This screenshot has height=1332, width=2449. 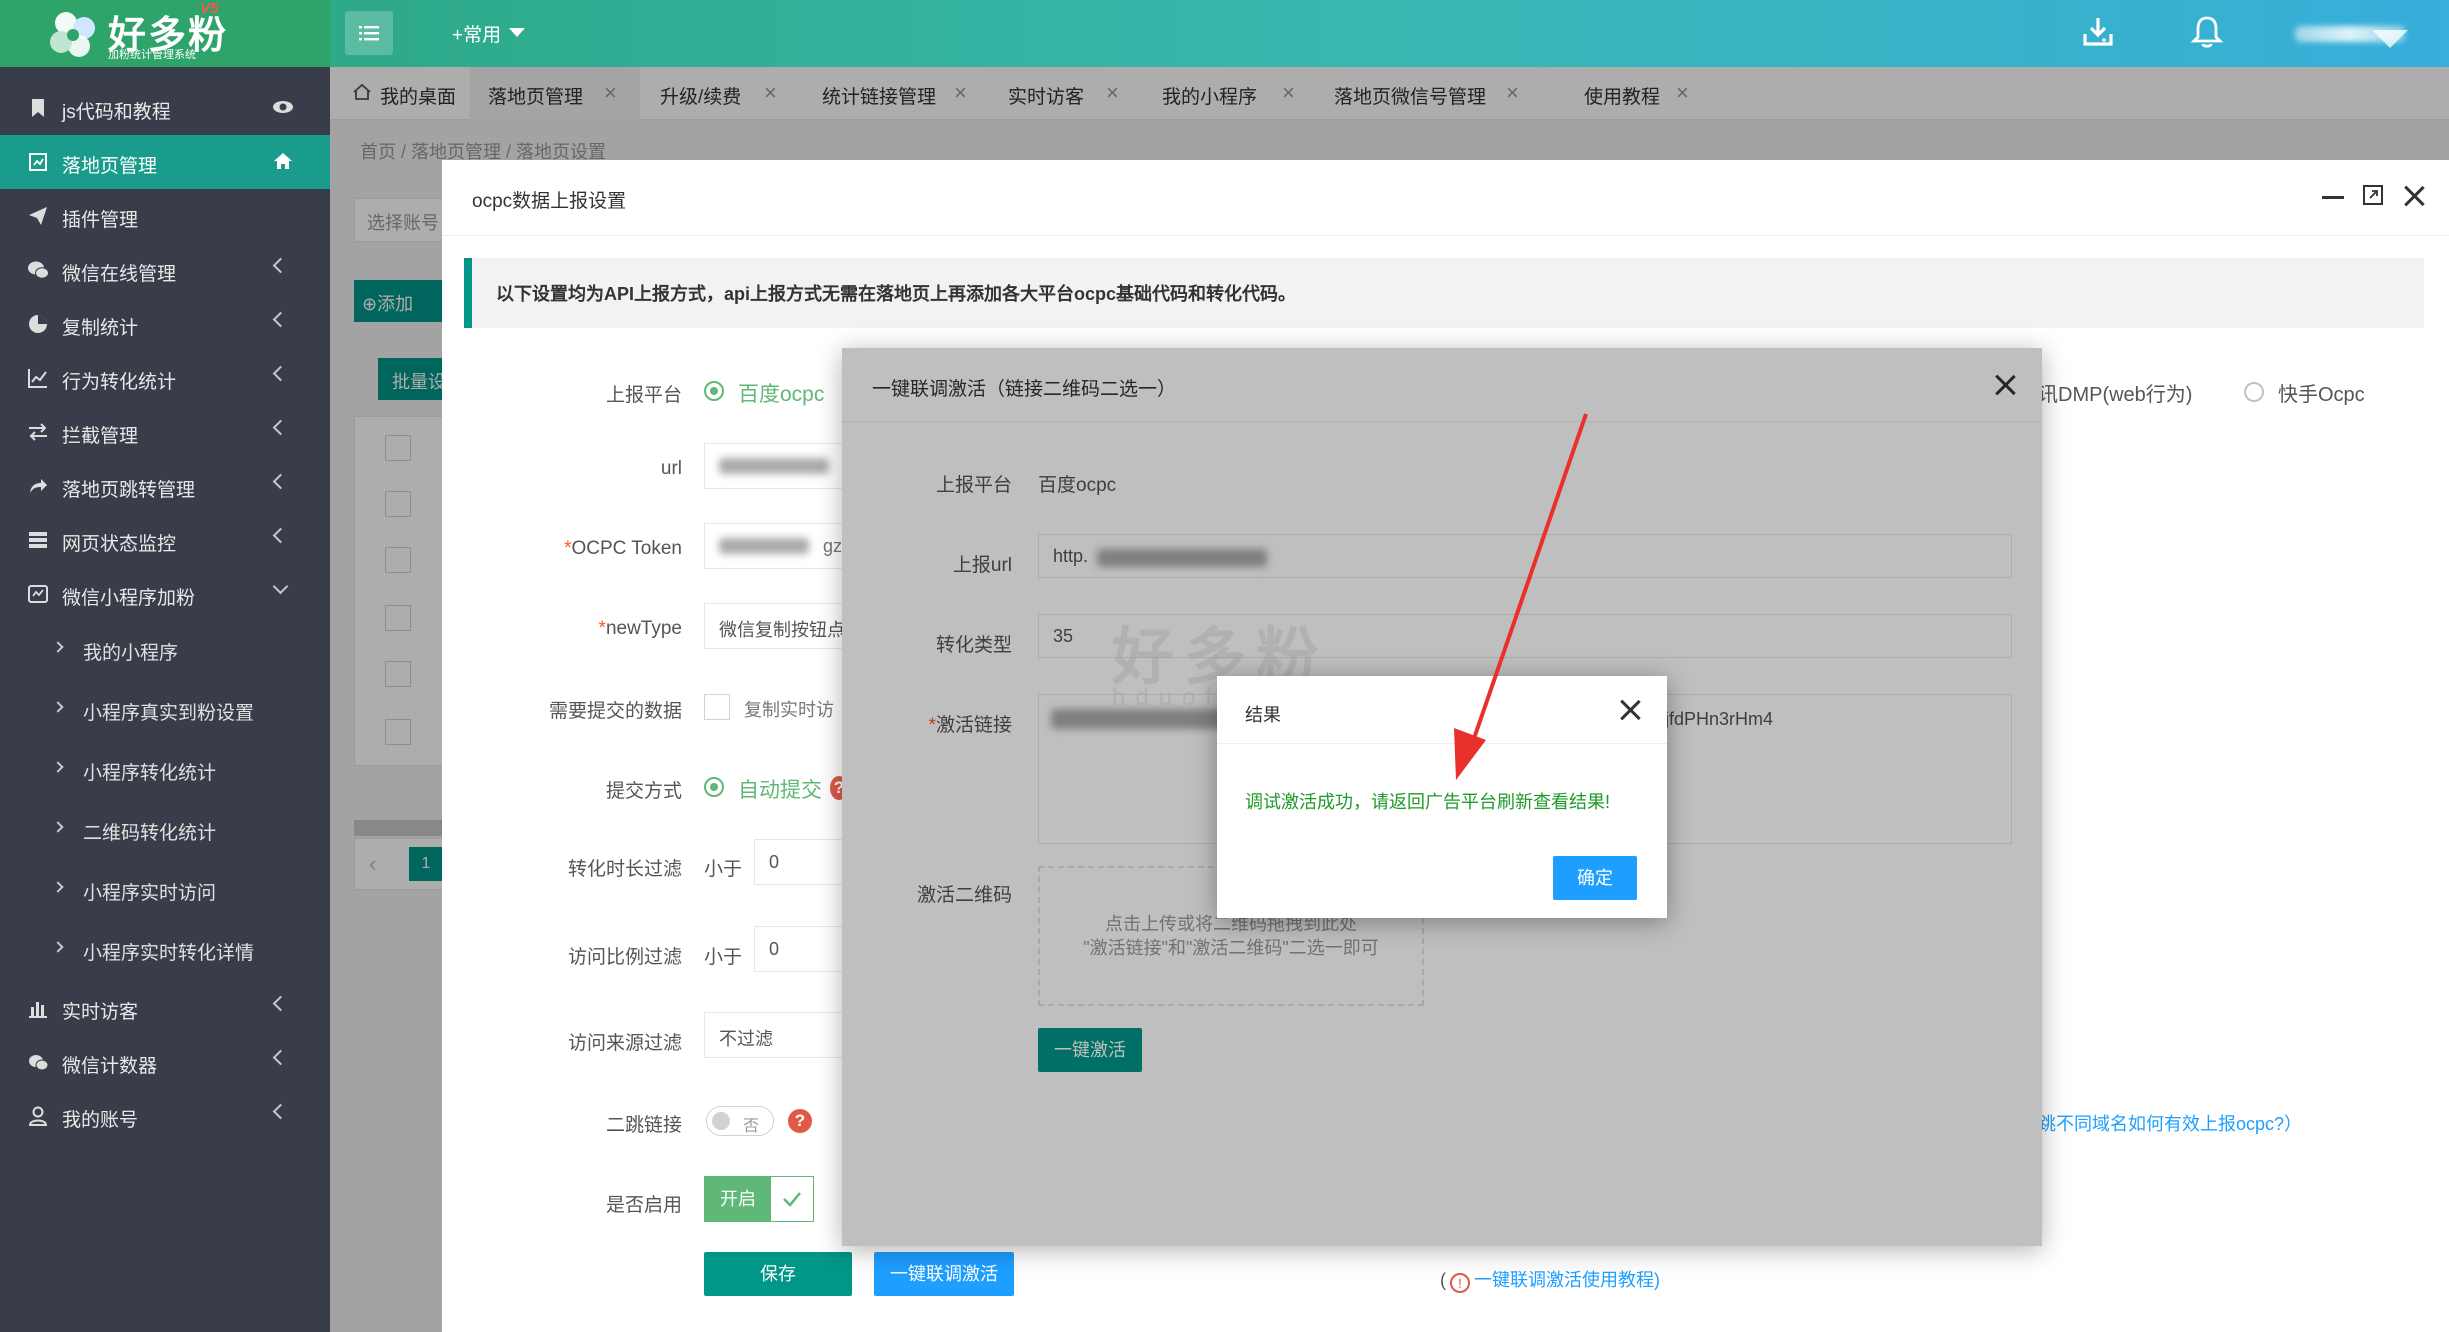 I want to click on download-icon, so click(x=2098, y=32).